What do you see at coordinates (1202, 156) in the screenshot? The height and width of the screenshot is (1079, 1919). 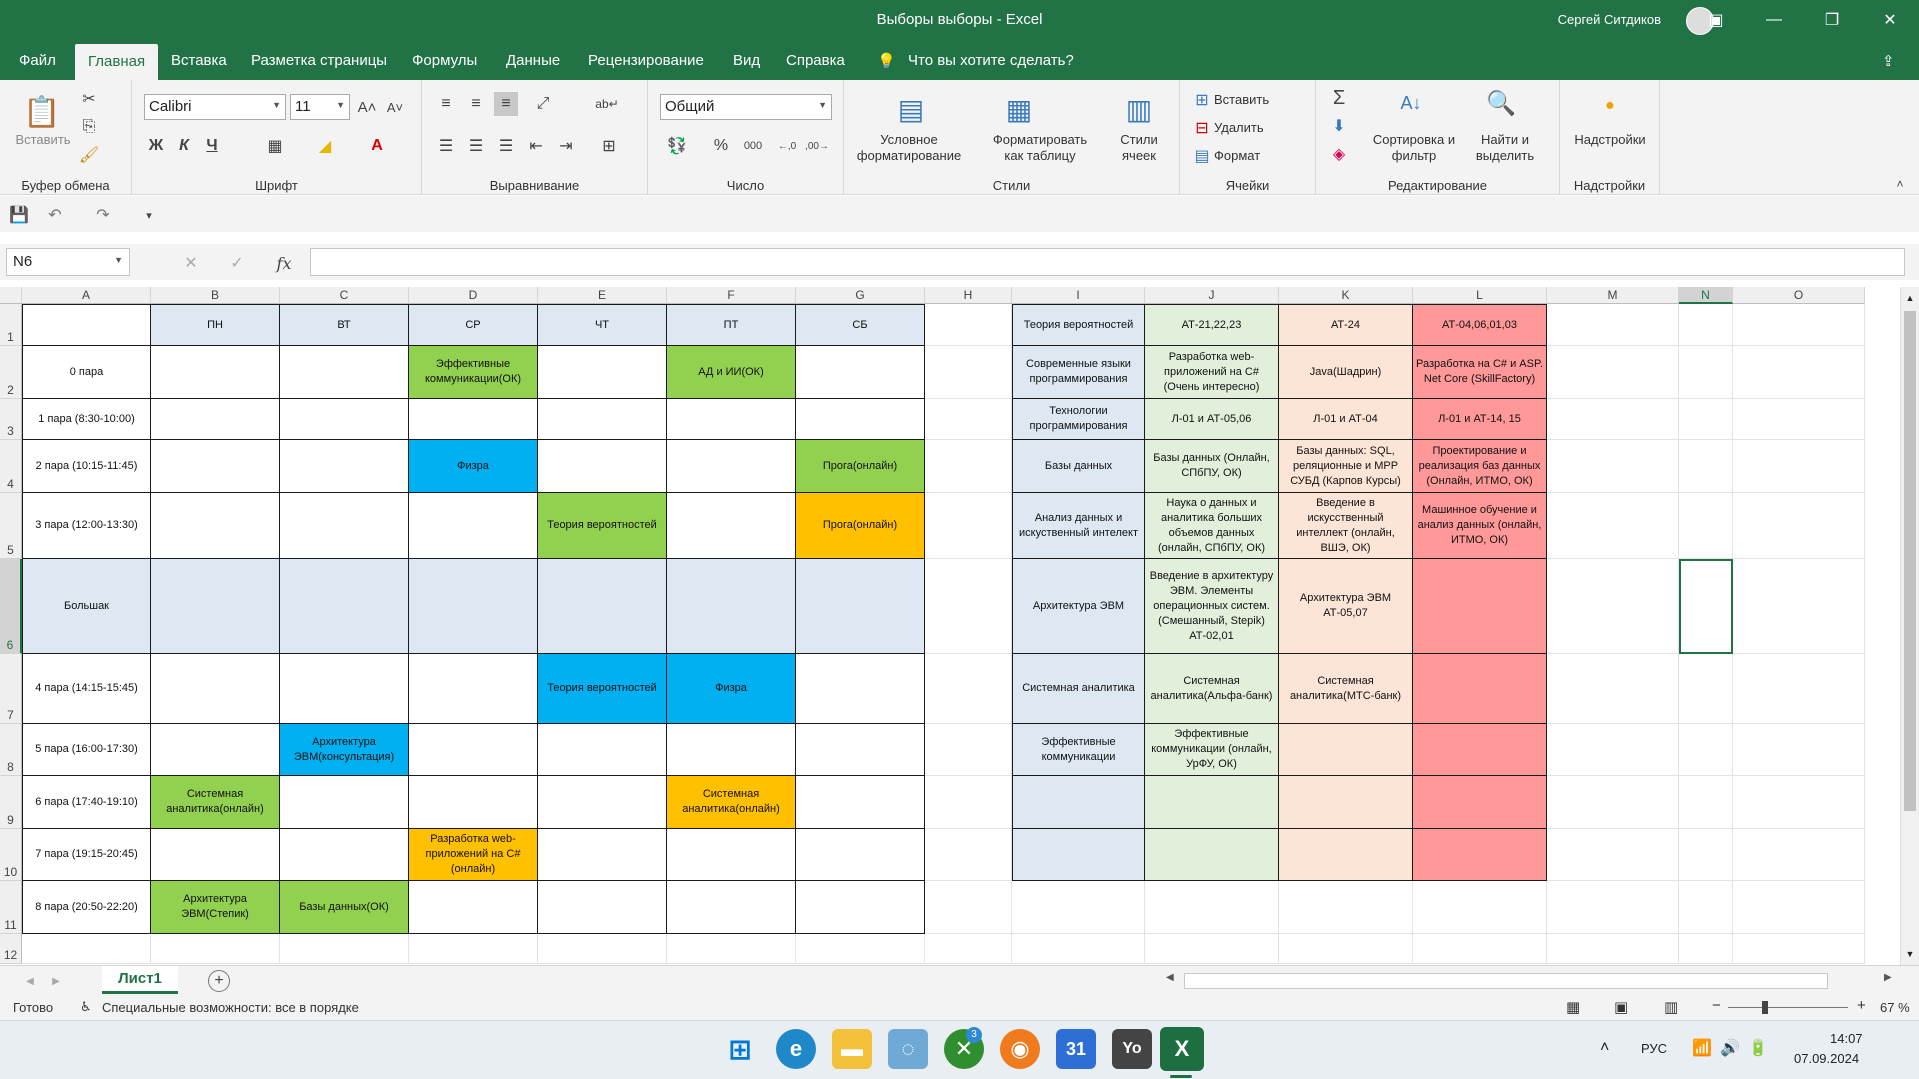 I see `format-cells-icon: ▤` at bounding box center [1202, 156].